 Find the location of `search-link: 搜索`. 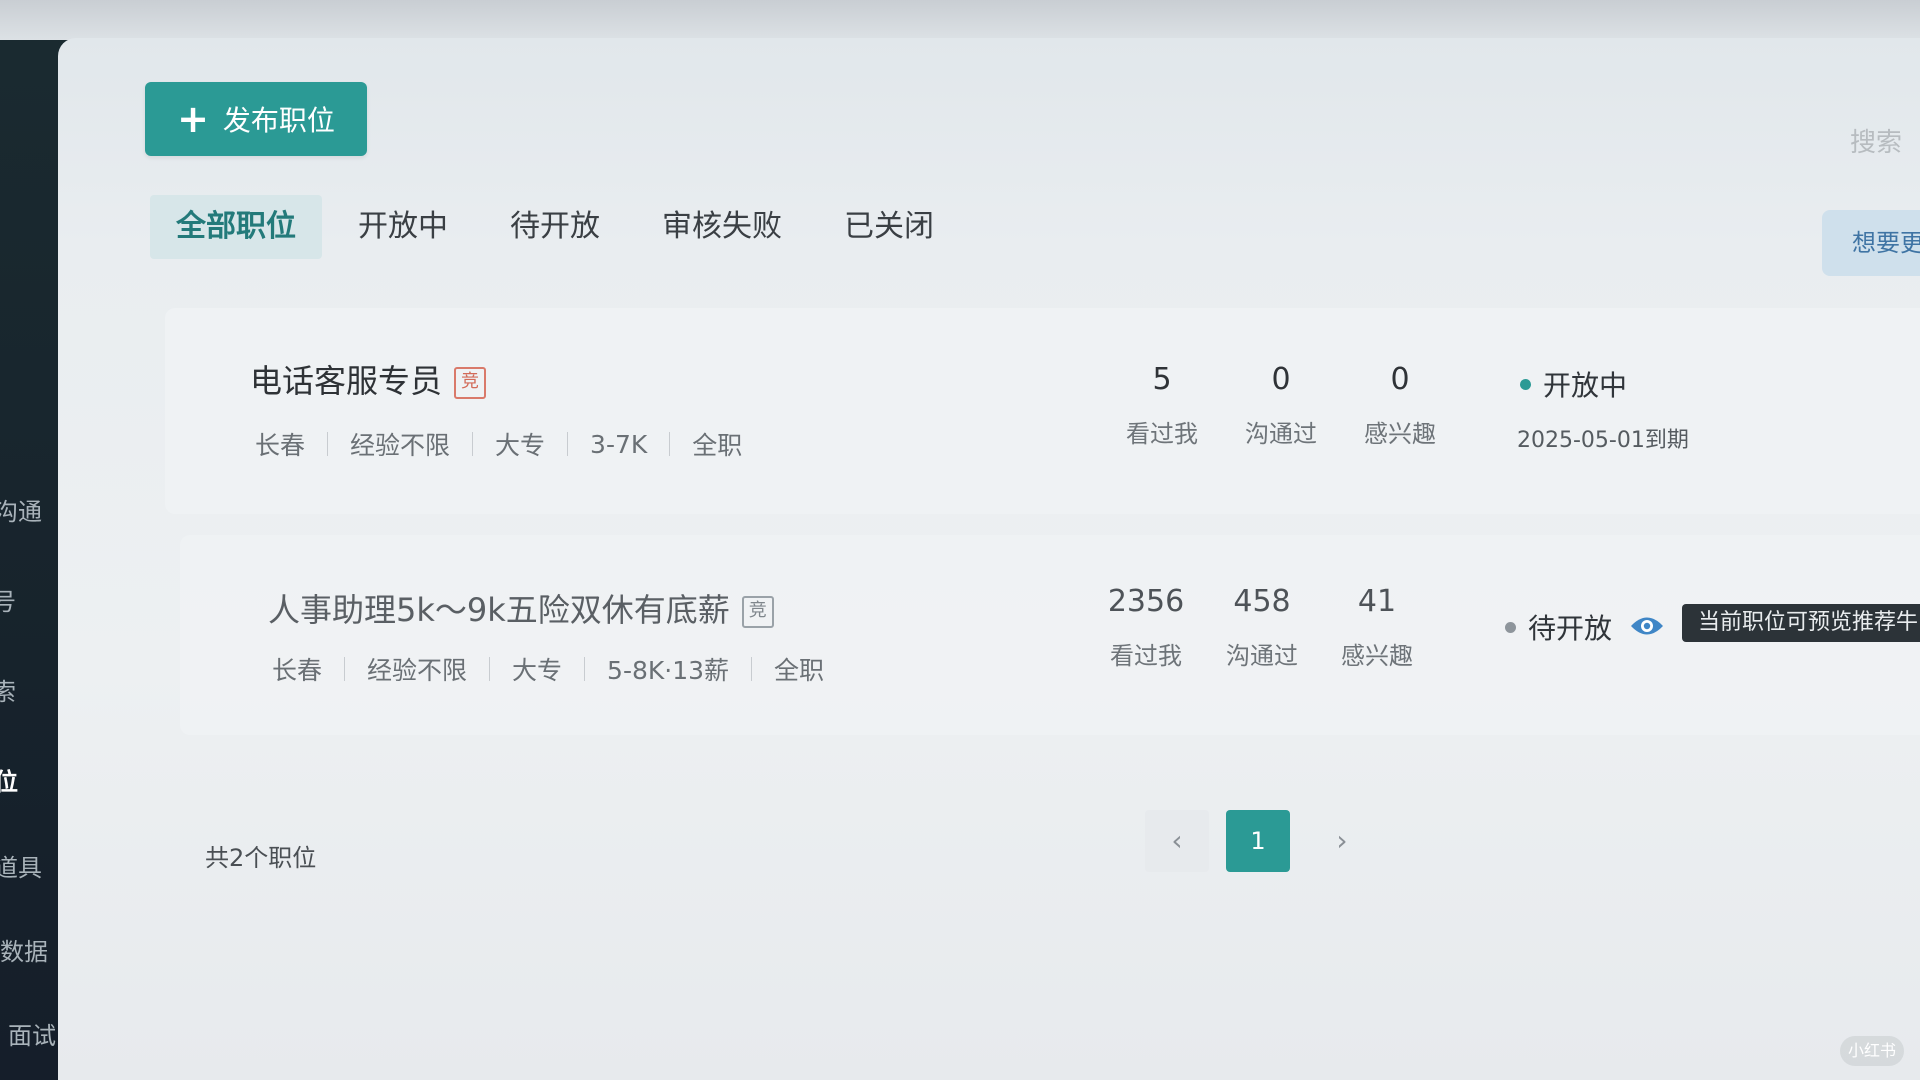

search-link: 搜索 is located at coordinates (1876, 140).